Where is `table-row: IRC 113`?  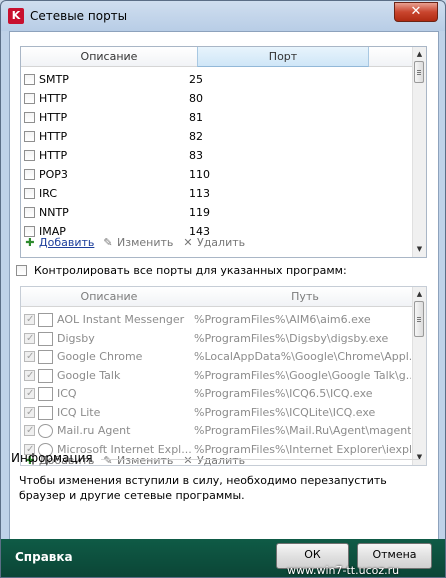 table-row: IRC 113 is located at coordinates (217, 194).